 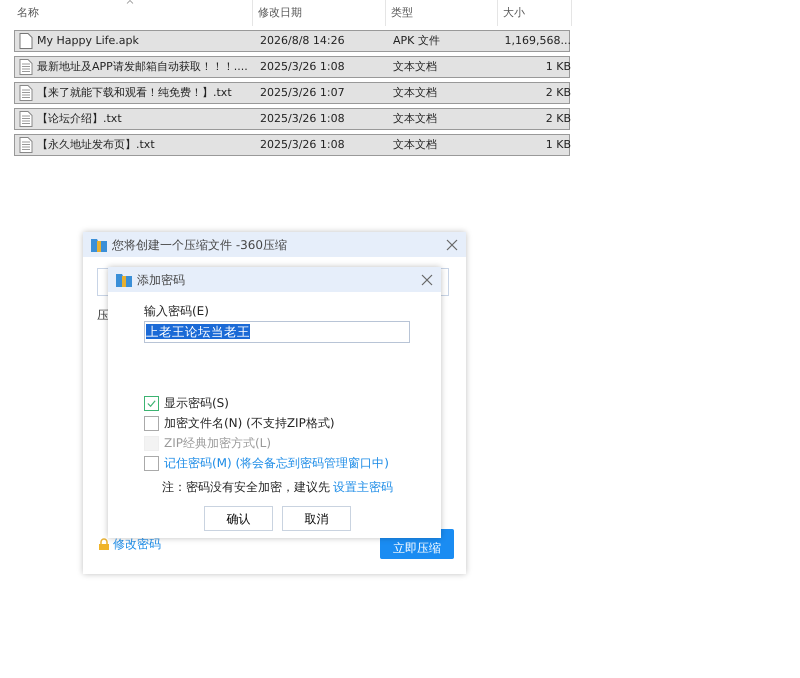 I want to click on dialog-button: 确认, so click(x=238, y=518).